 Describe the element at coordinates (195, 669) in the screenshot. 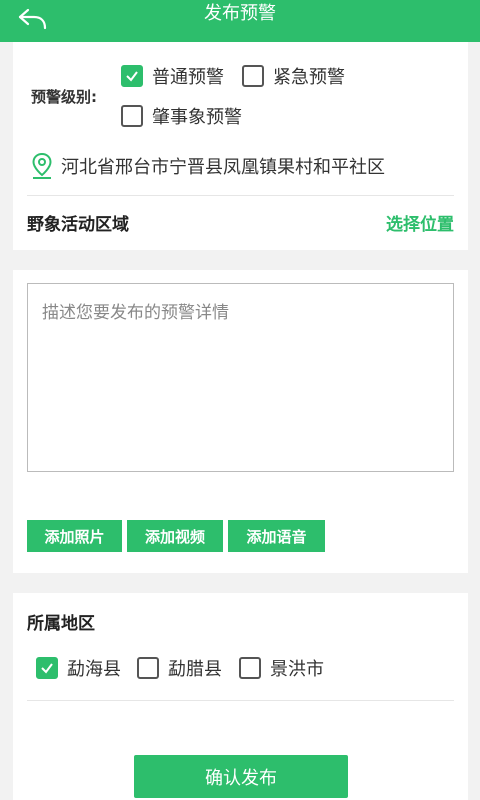

I see `checkbox-label: 勐腊县` at that location.